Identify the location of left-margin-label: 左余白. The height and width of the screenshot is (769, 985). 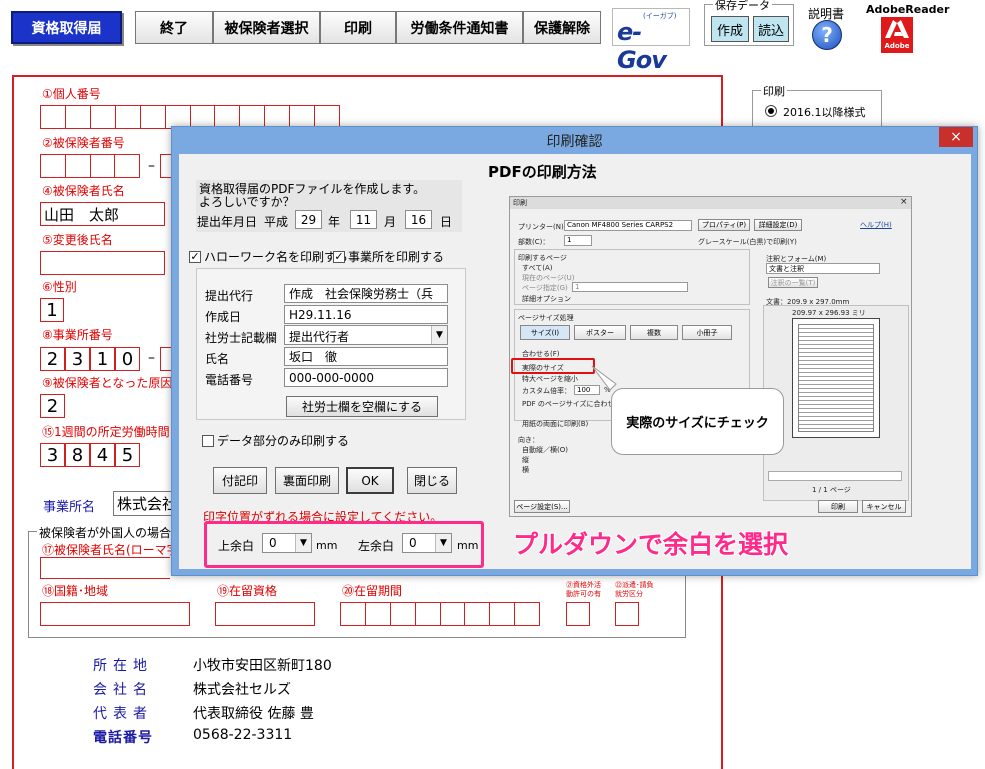
(376, 546).